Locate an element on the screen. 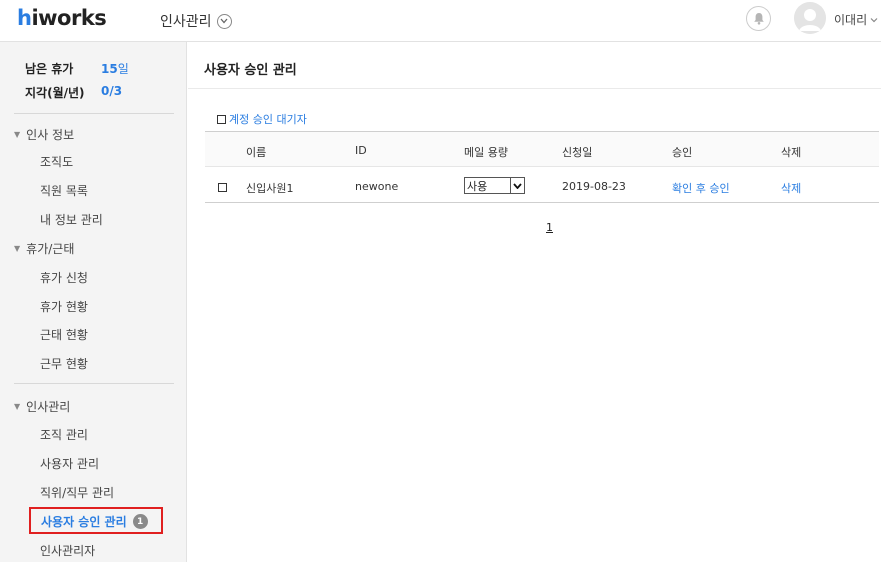  cell-date: 2019-08-23 is located at coordinates (594, 186).